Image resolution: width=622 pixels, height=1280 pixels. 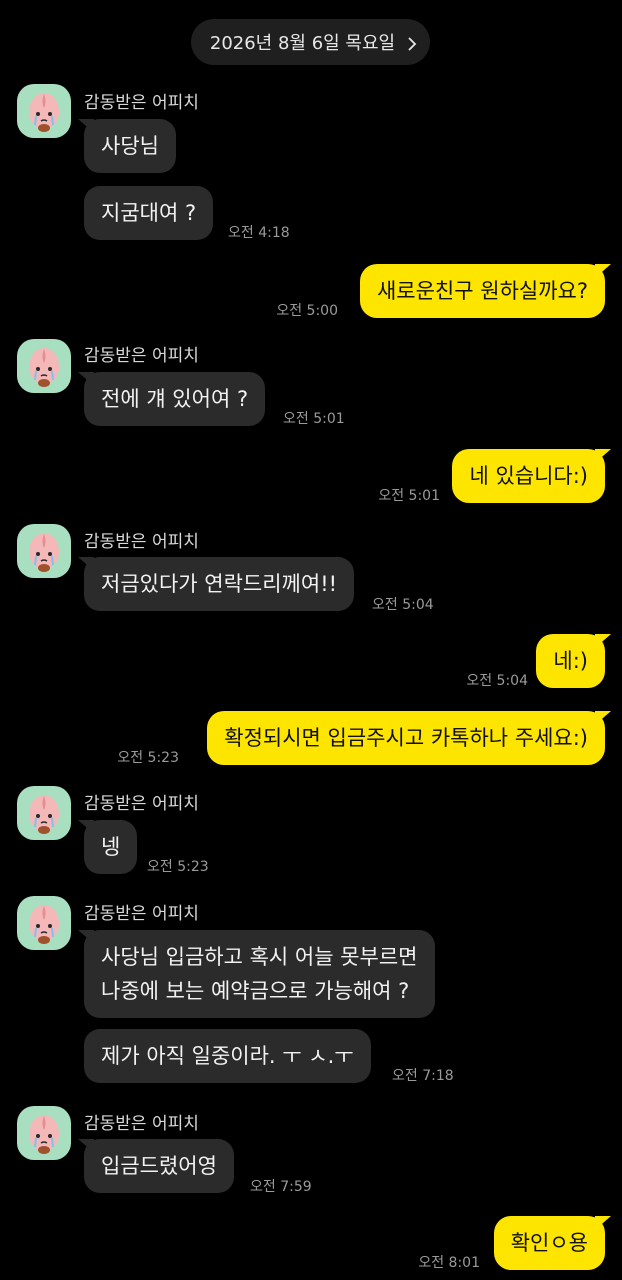 I want to click on incoming-message-bubble: 지굼대여 ?, so click(x=149, y=213).